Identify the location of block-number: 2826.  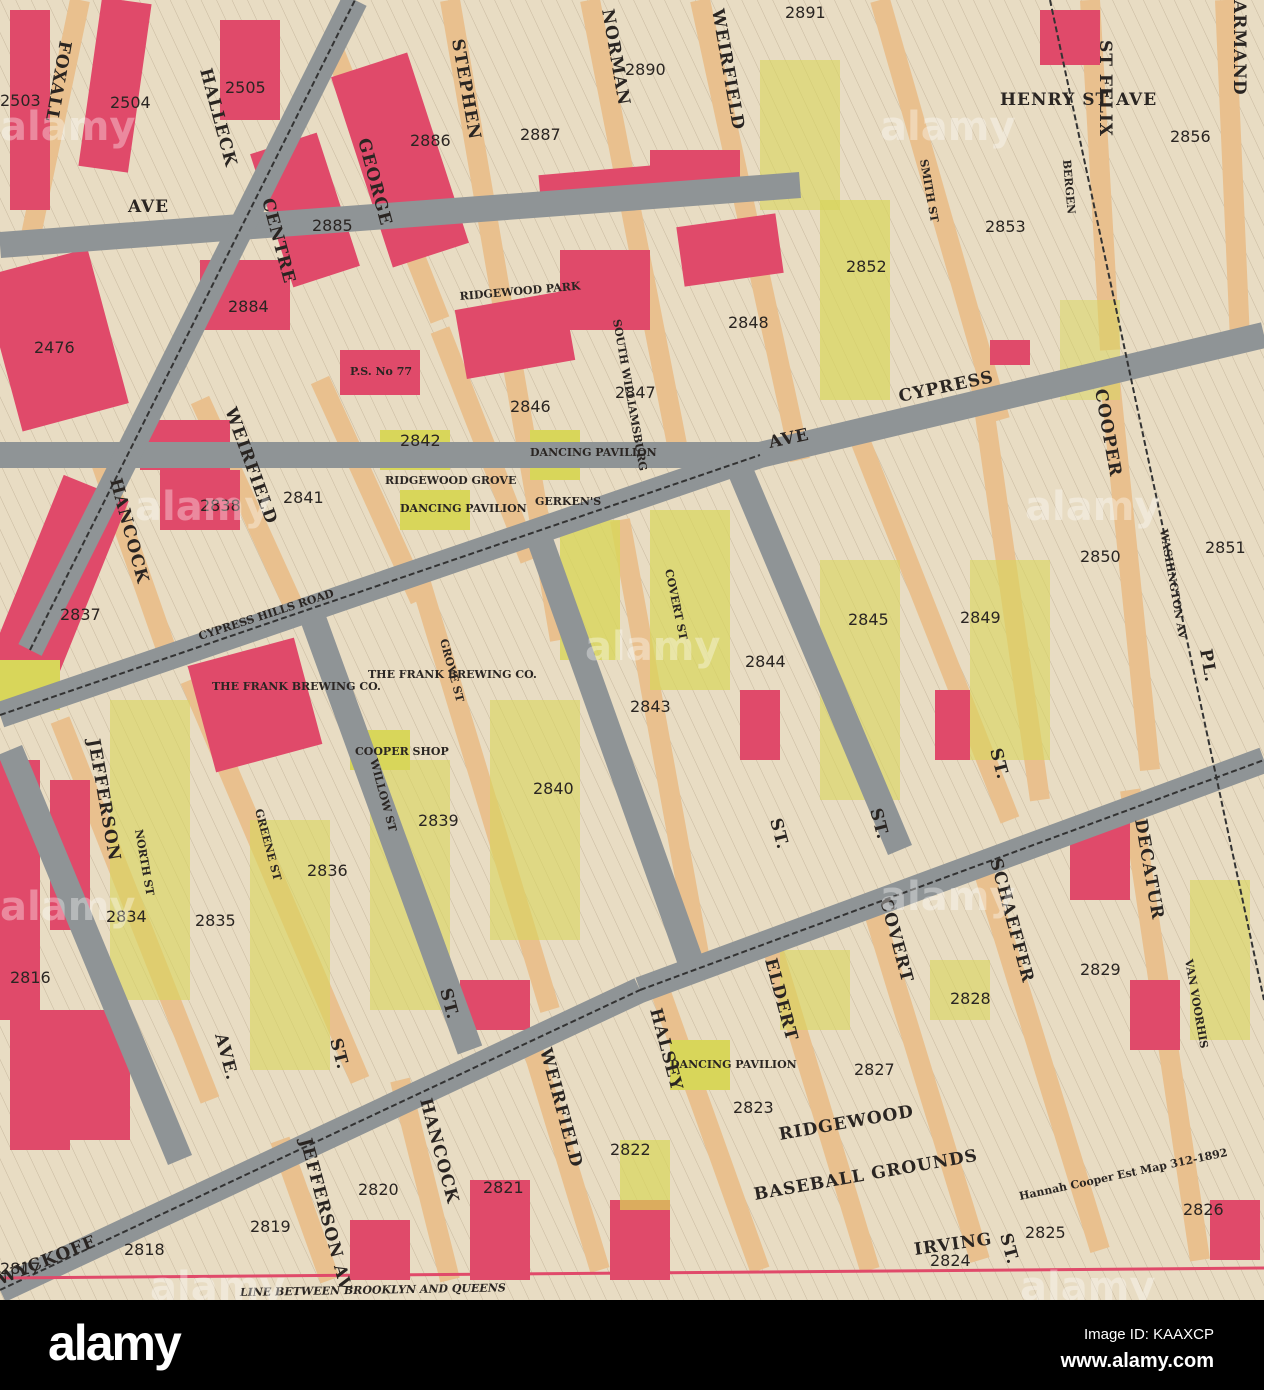
(1203, 1209).